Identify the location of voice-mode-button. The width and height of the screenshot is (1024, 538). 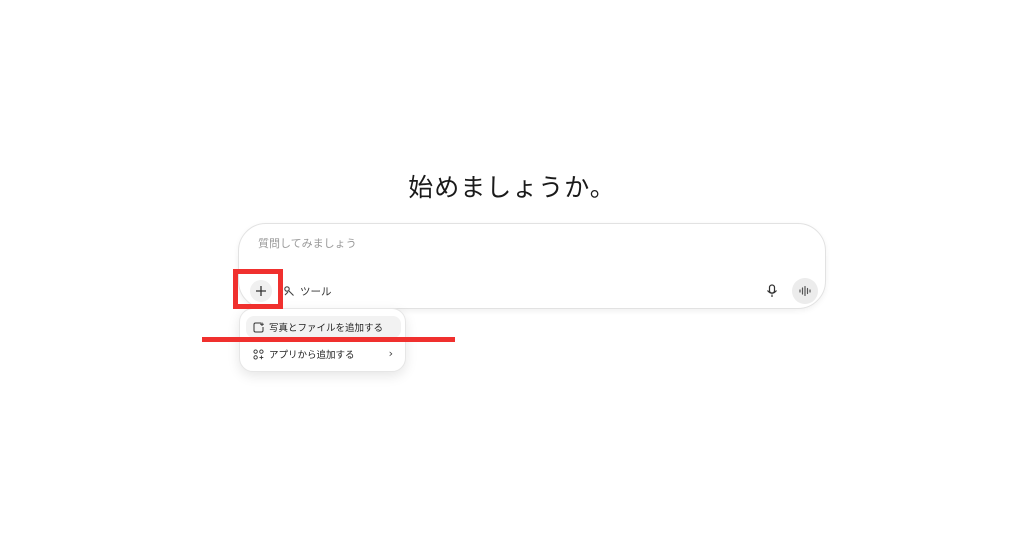
(805, 291).